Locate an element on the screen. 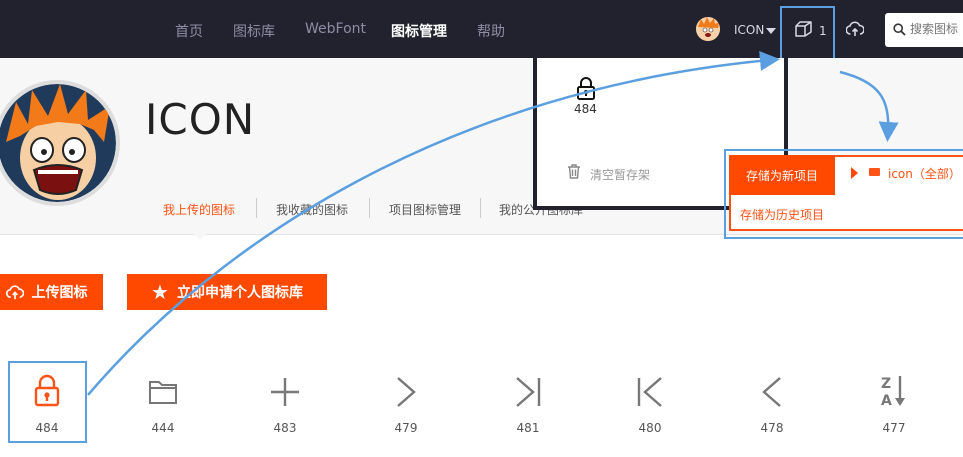 Image resolution: width=963 pixels, height=457 pixels. icon-card-skip-end: 481 is located at coordinates (528, 402).